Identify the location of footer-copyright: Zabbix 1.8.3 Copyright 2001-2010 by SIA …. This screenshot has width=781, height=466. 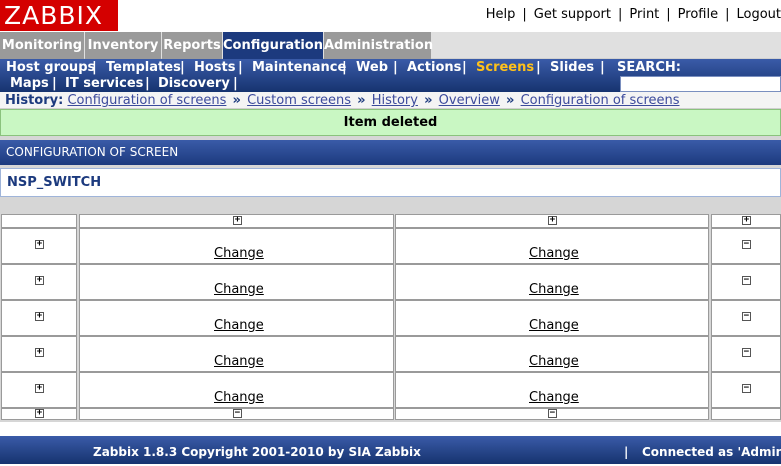
(257, 452).